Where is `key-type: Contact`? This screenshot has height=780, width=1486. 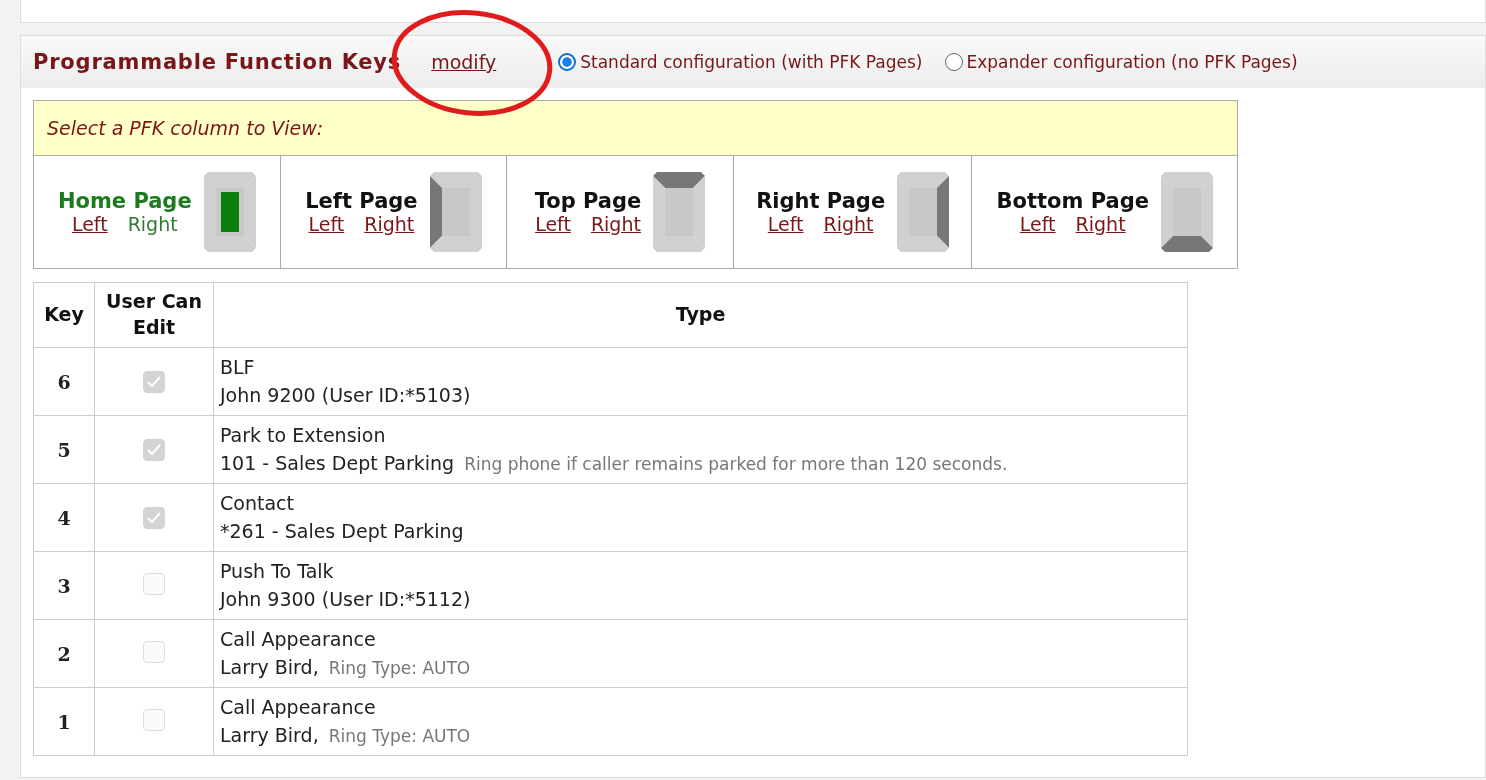
key-type: Contact is located at coordinates (257, 503).